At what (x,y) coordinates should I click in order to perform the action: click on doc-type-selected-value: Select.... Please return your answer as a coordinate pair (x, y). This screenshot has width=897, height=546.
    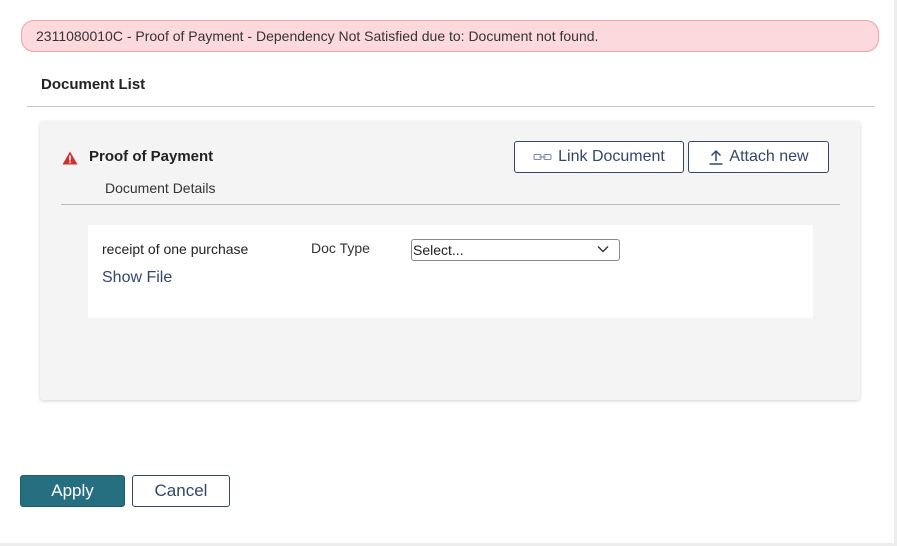
    Looking at the image, I should click on (438, 250).